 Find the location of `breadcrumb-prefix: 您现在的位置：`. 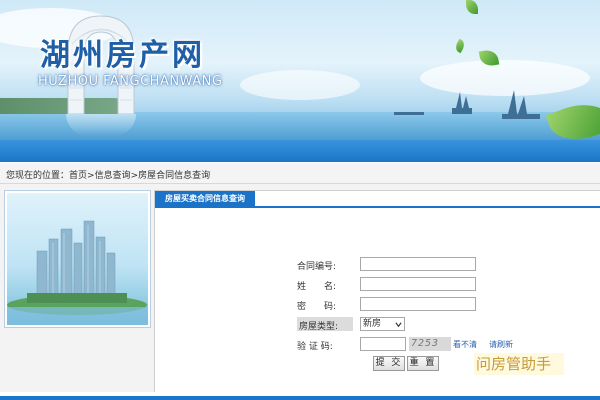

breadcrumb-prefix: 您现在的位置： is located at coordinates (38, 176).